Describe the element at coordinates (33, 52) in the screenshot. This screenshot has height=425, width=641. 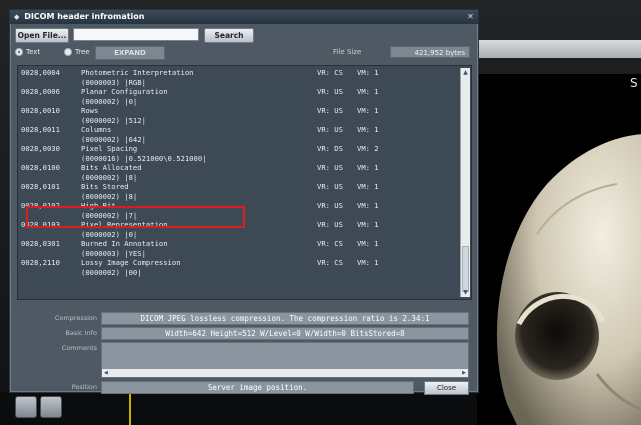
I see `text-view-label: Text` at that location.